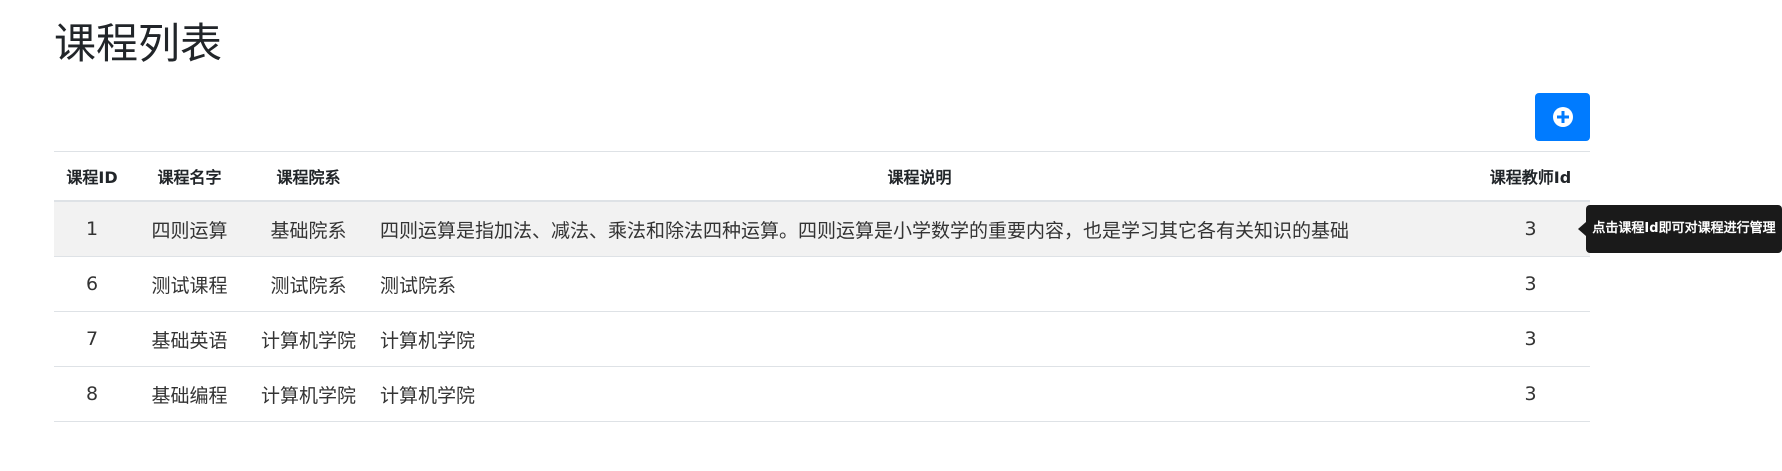 This screenshot has width=1782, height=471. What do you see at coordinates (919, 284) in the screenshot?
I see `course-description-cell: 测试院系` at bounding box center [919, 284].